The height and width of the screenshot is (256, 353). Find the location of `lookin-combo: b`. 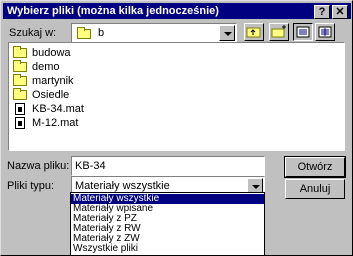

lookin-combo: b is located at coordinates (154, 33).